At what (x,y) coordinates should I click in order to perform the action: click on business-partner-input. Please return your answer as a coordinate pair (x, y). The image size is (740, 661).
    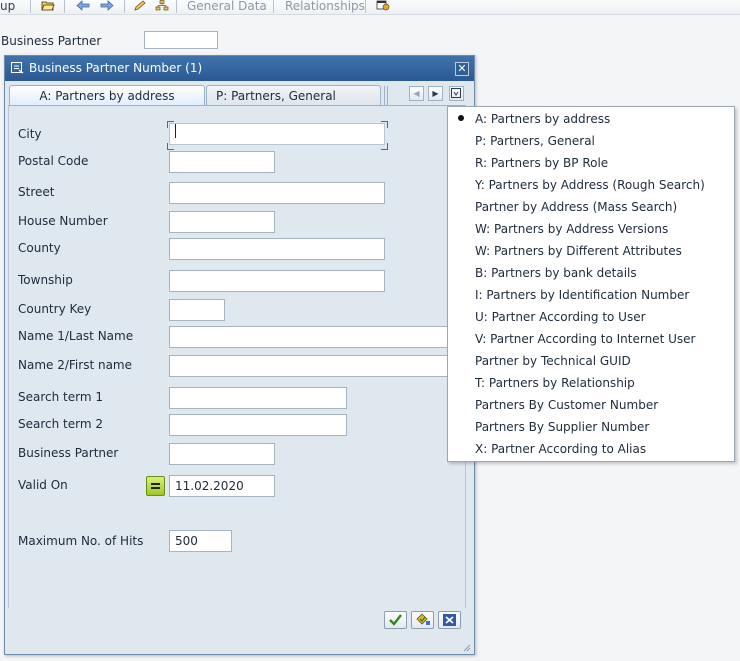
    Looking at the image, I should click on (181, 40).